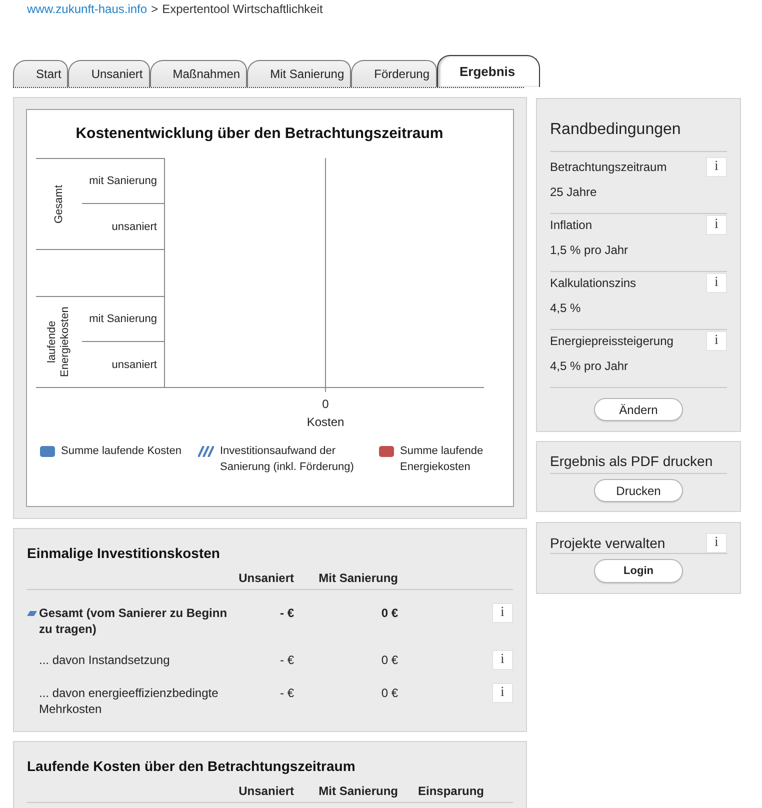 The width and height of the screenshot is (762, 808). What do you see at coordinates (32, 613) in the screenshot?
I see `slash-marker-icon` at bounding box center [32, 613].